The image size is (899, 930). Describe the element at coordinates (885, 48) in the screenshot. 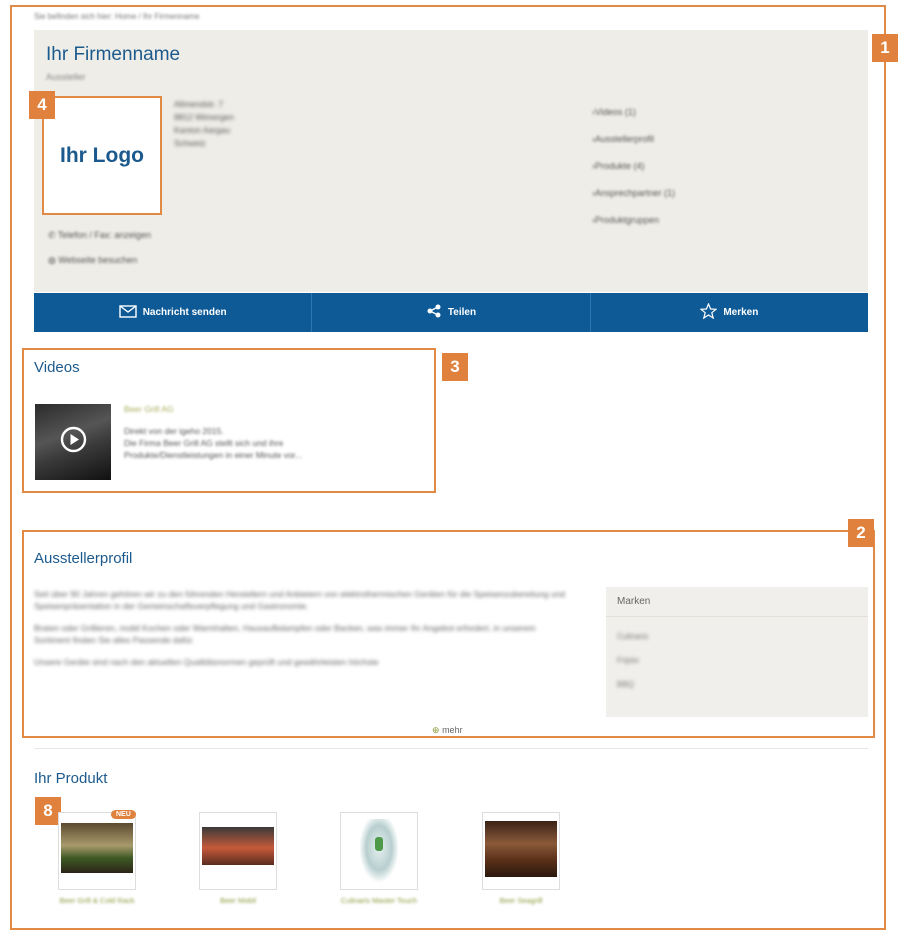

I see `annotation-badge-1: 1` at that location.